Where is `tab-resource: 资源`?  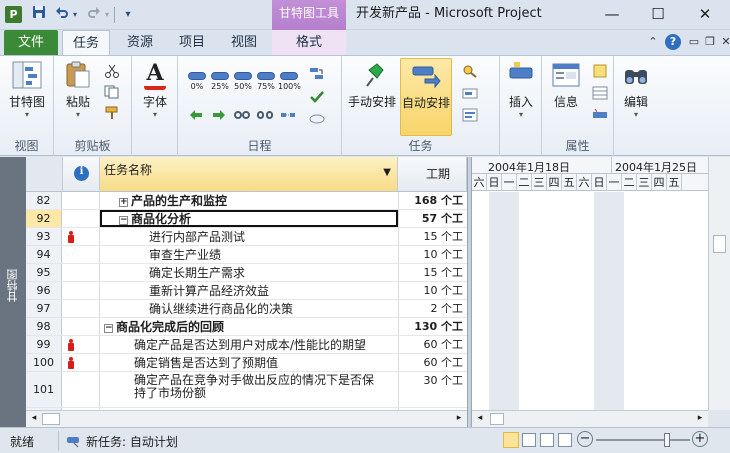
tab-resource: 资源 is located at coordinates (140, 42).